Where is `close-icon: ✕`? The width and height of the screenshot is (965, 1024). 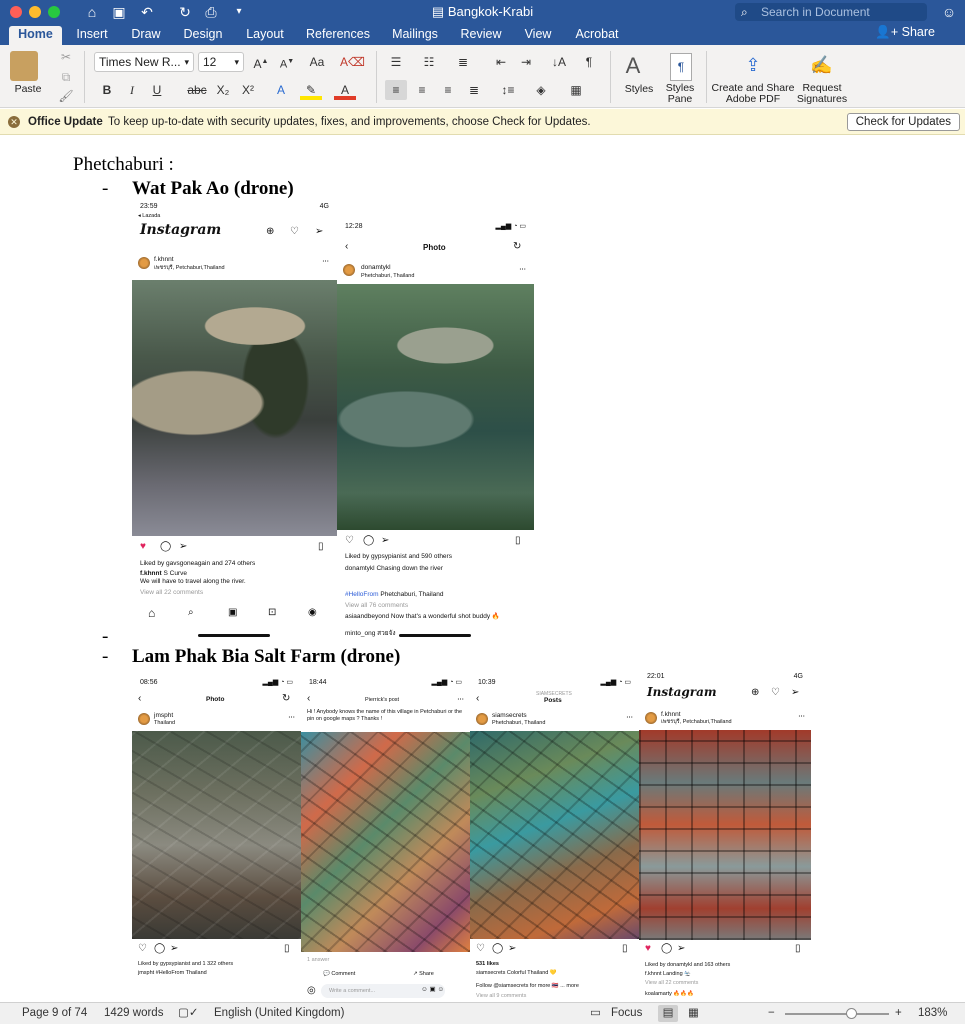
close-icon: ✕ is located at coordinates (14, 122).